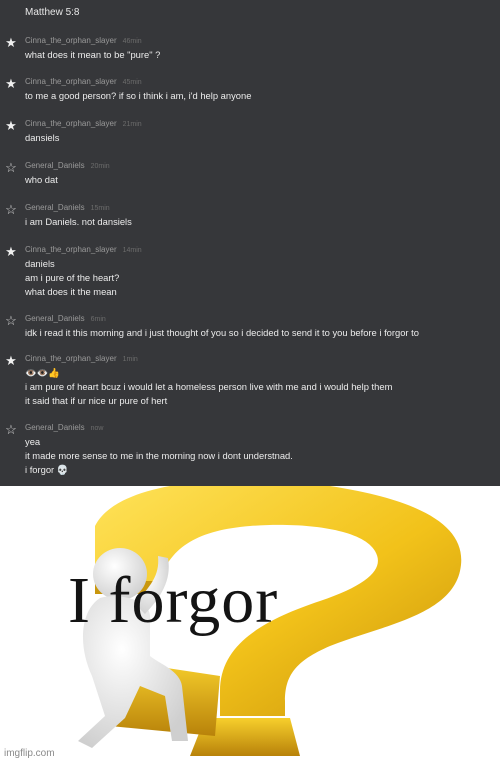  I want to click on message-line: i am Daniels. not dansiels, so click(78, 221).